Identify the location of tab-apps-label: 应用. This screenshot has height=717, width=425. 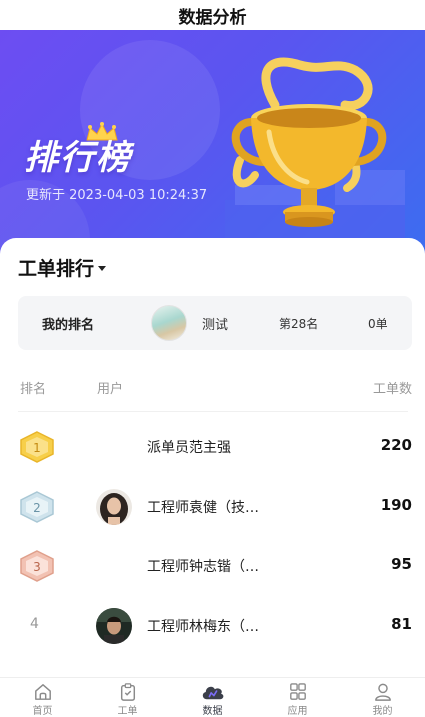
(297, 711).